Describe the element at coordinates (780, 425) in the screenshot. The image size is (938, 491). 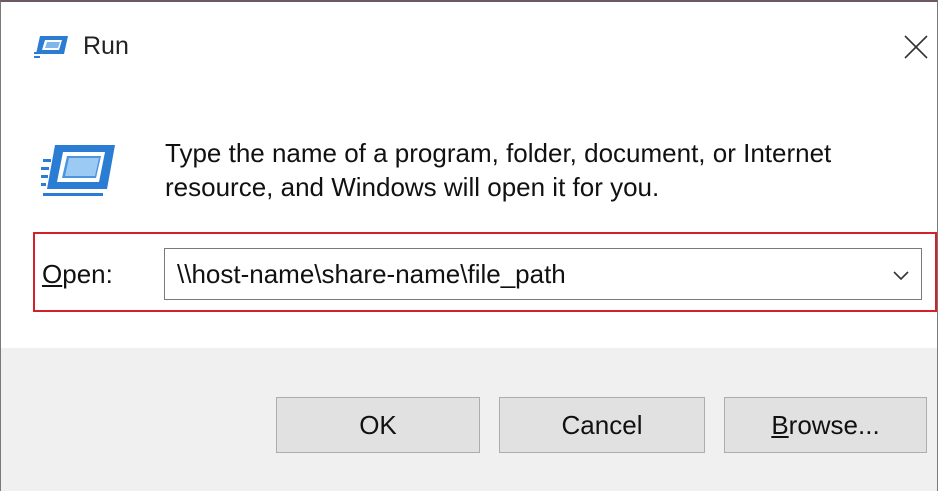
I see `browse-accelerator: B` at that location.